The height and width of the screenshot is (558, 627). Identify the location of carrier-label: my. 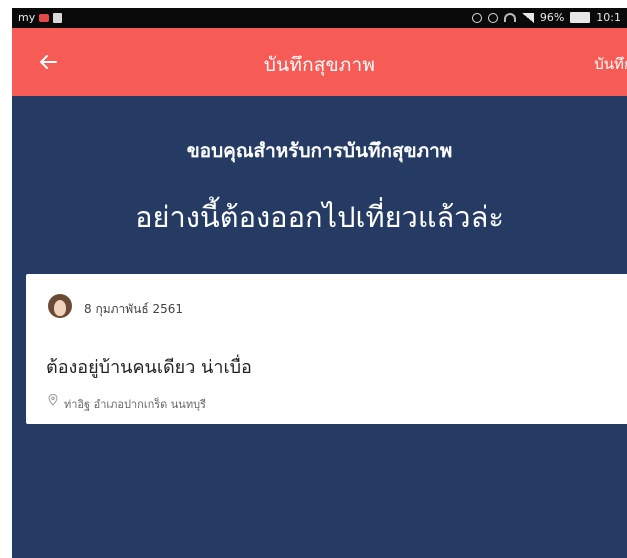
(27, 17).